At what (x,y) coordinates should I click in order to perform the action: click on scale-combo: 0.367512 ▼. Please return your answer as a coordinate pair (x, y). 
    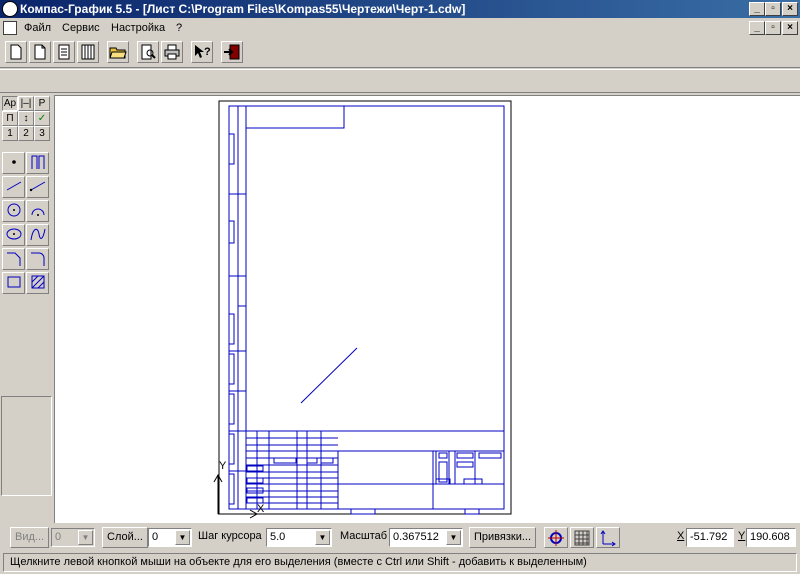
    Looking at the image, I should click on (426, 537).